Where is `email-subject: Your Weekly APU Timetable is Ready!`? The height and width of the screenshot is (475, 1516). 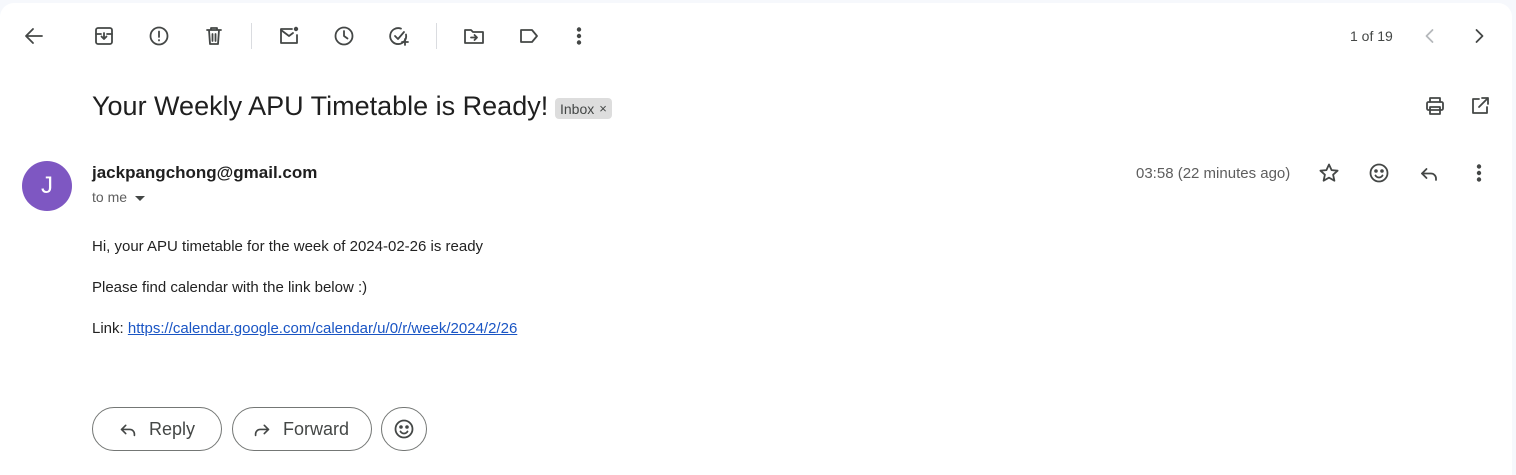 email-subject: Your Weekly APU Timetable is Ready! is located at coordinates (320, 106).